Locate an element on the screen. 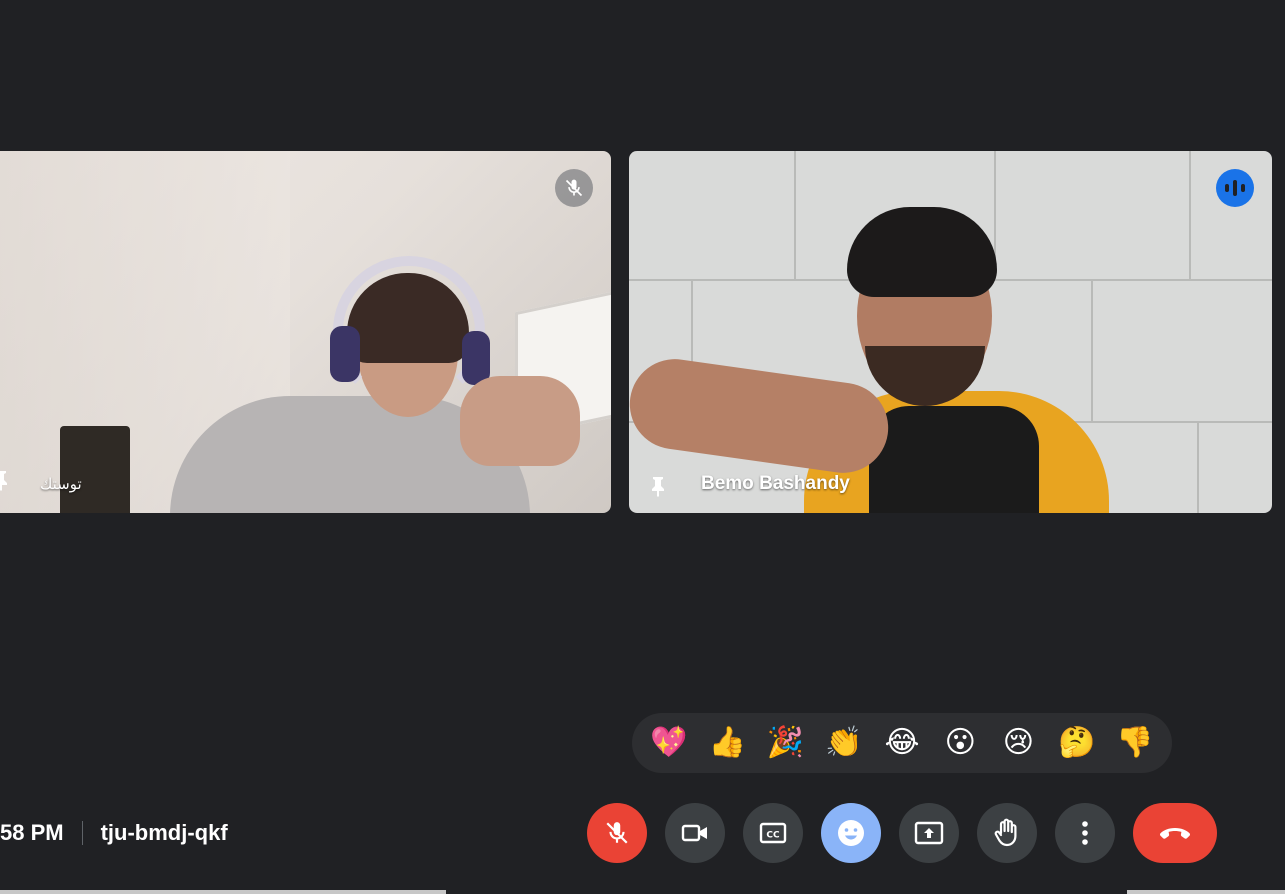 This screenshot has height=894, width=1285. meeting-info: 58 PM tju-bmdj-qkf is located at coordinates (114, 833).